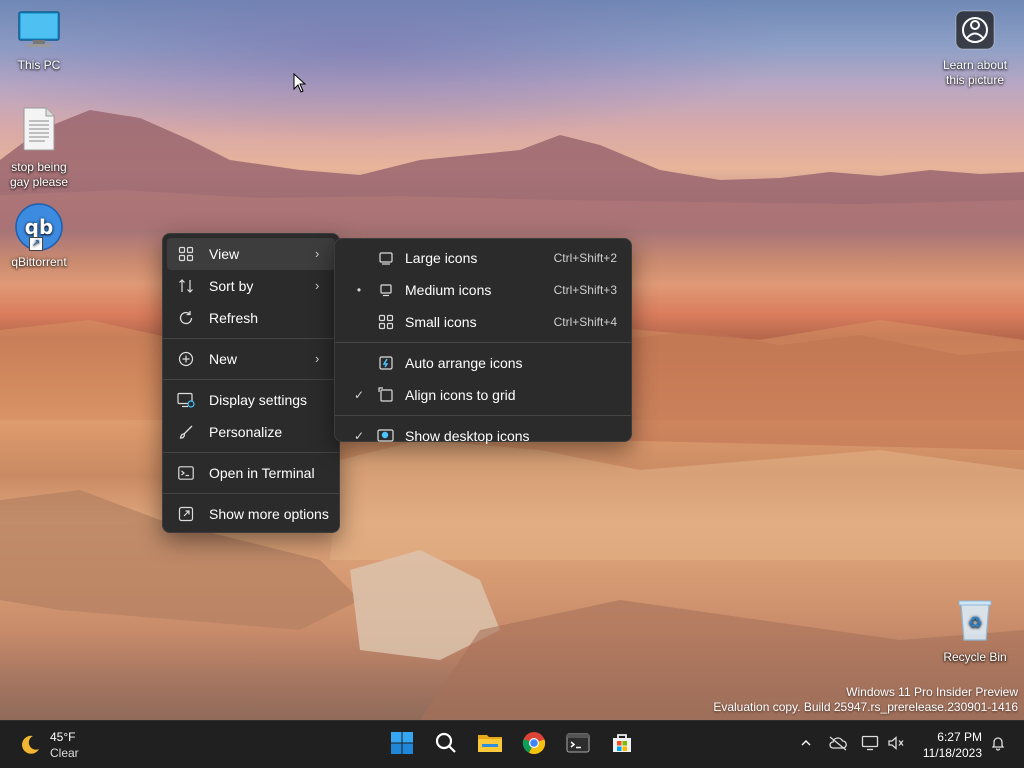 This screenshot has width=1024, height=768. What do you see at coordinates (975, 72) in the screenshot?
I see `spotlight-label: Learn about this picture` at bounding box center [975, 72].